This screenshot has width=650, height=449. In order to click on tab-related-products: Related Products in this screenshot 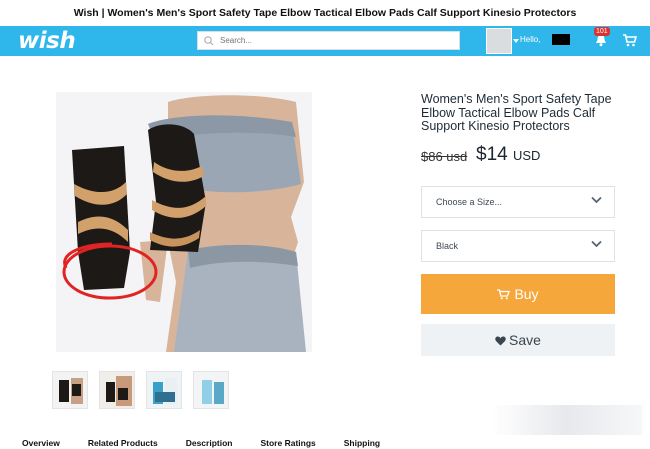, I will do `click(123, 443)`.